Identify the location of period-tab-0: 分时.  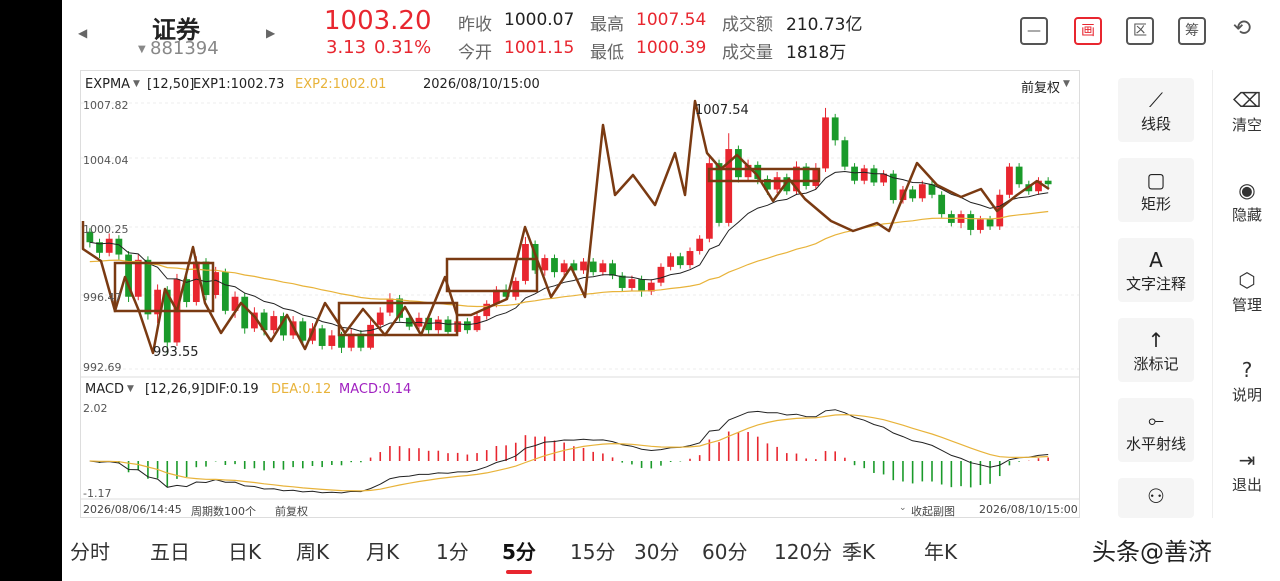
(90, 550).